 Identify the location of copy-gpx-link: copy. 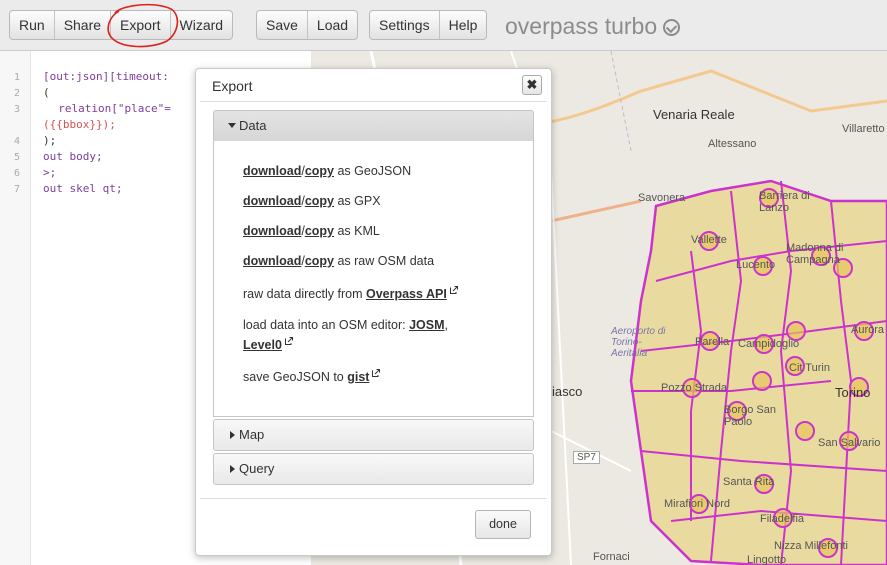
(319, 201).